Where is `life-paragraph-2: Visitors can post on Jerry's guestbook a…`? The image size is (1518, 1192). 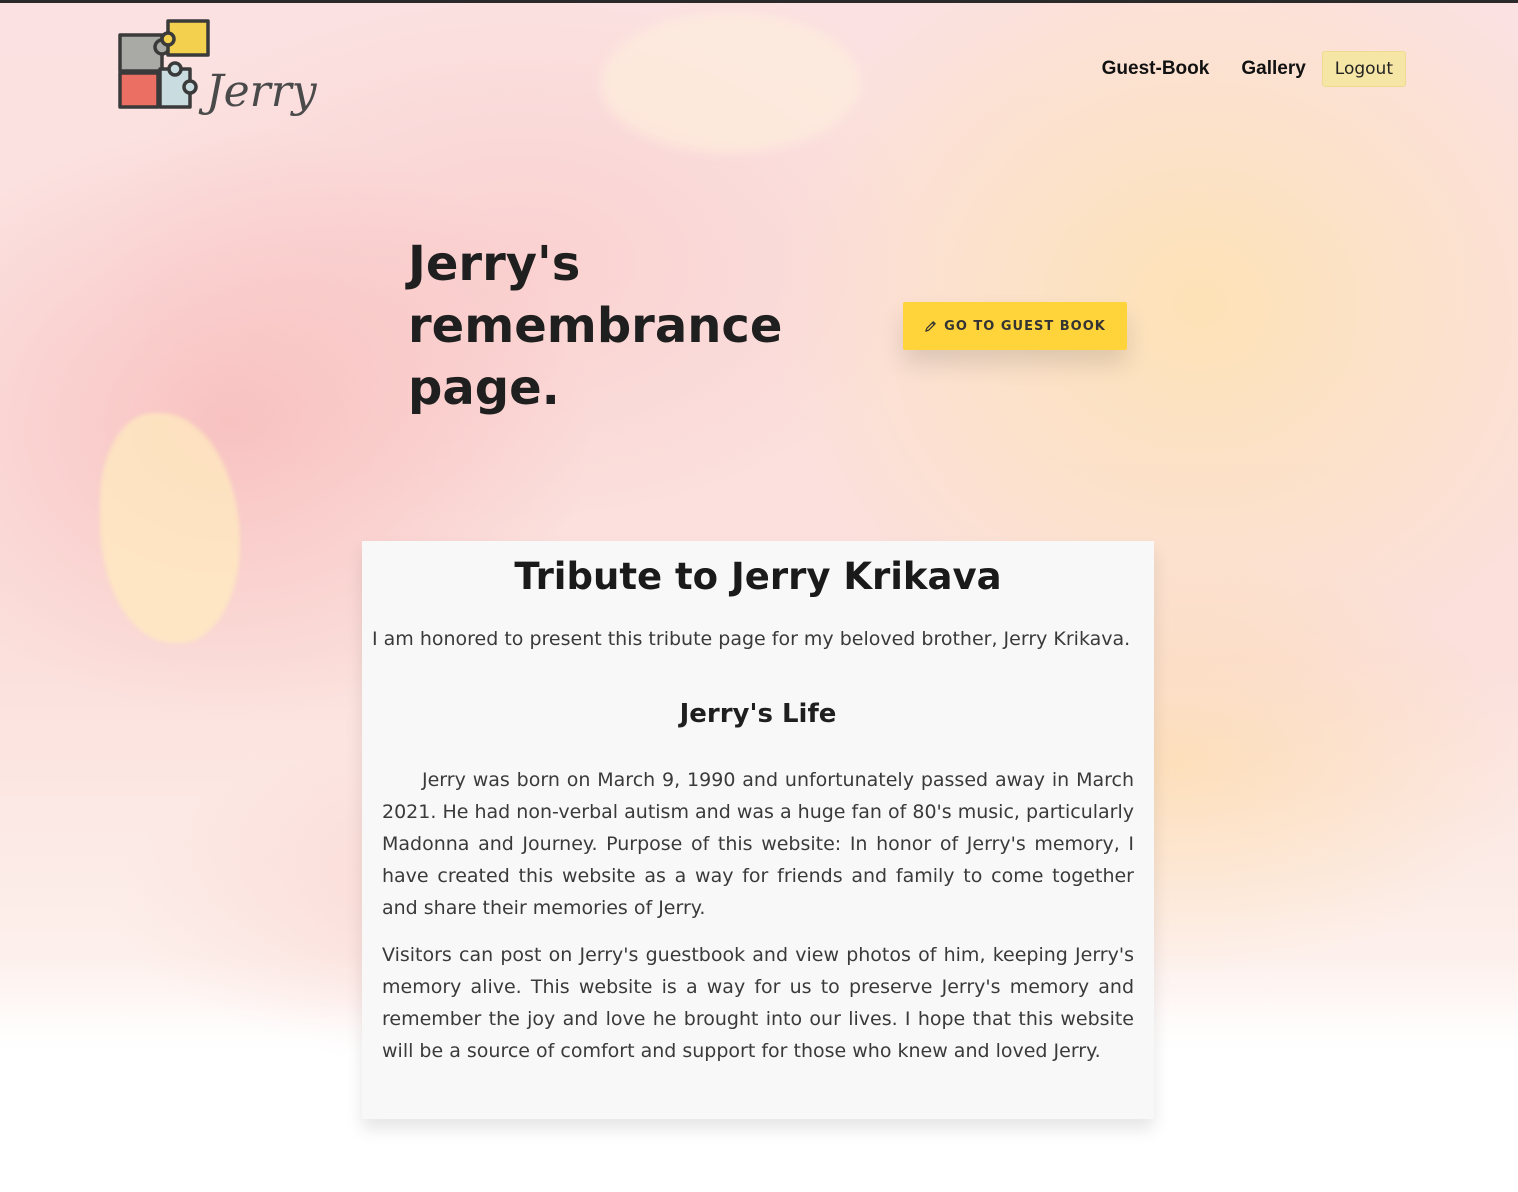 life-paragraph-2: Visitors can post on Jerry's guestbook a… is located at coordinates (758, 1003).